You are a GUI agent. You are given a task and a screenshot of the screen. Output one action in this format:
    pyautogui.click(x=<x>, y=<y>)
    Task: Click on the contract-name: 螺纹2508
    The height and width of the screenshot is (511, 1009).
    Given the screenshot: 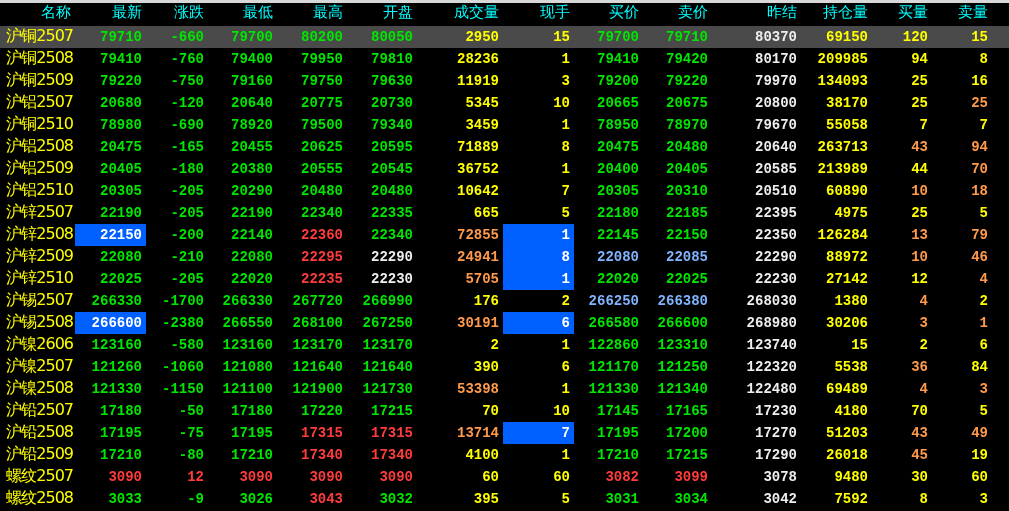 What is the action you would take?
    pyautogui.click(x=37, y=499)
    